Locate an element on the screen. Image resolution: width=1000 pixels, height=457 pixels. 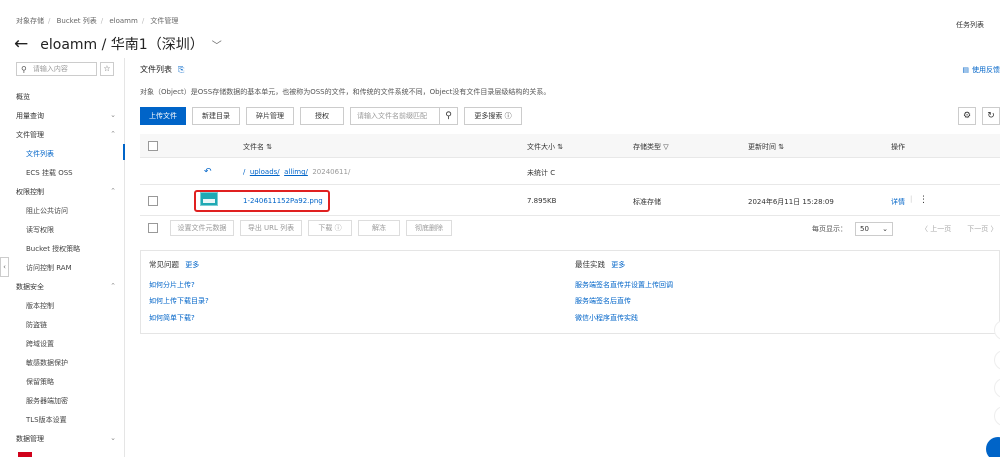
star-icon: ☆ is located at coordinates (107, 69).